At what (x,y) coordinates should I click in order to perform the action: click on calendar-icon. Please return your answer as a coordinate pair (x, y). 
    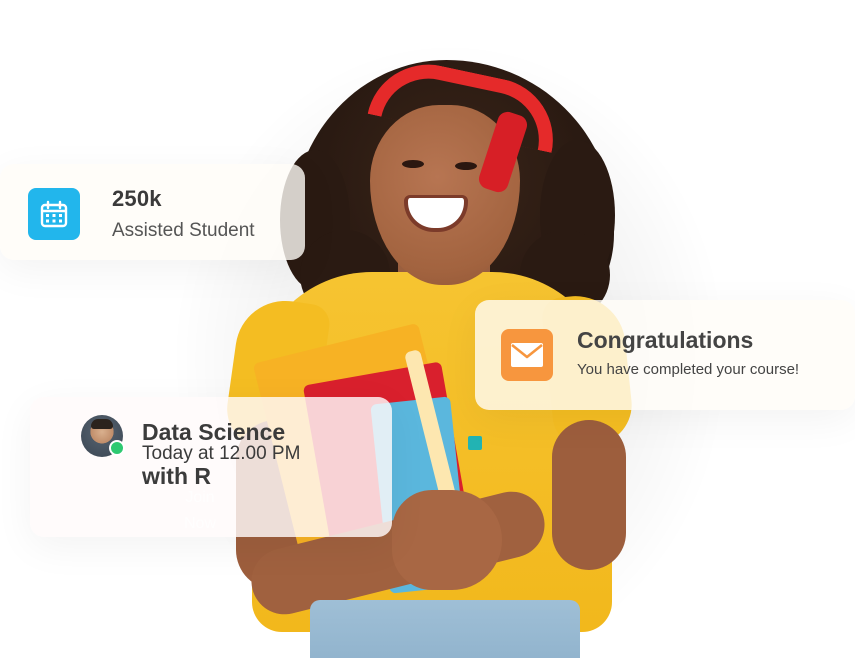
    Looking at the image, I should click on (54, 214).